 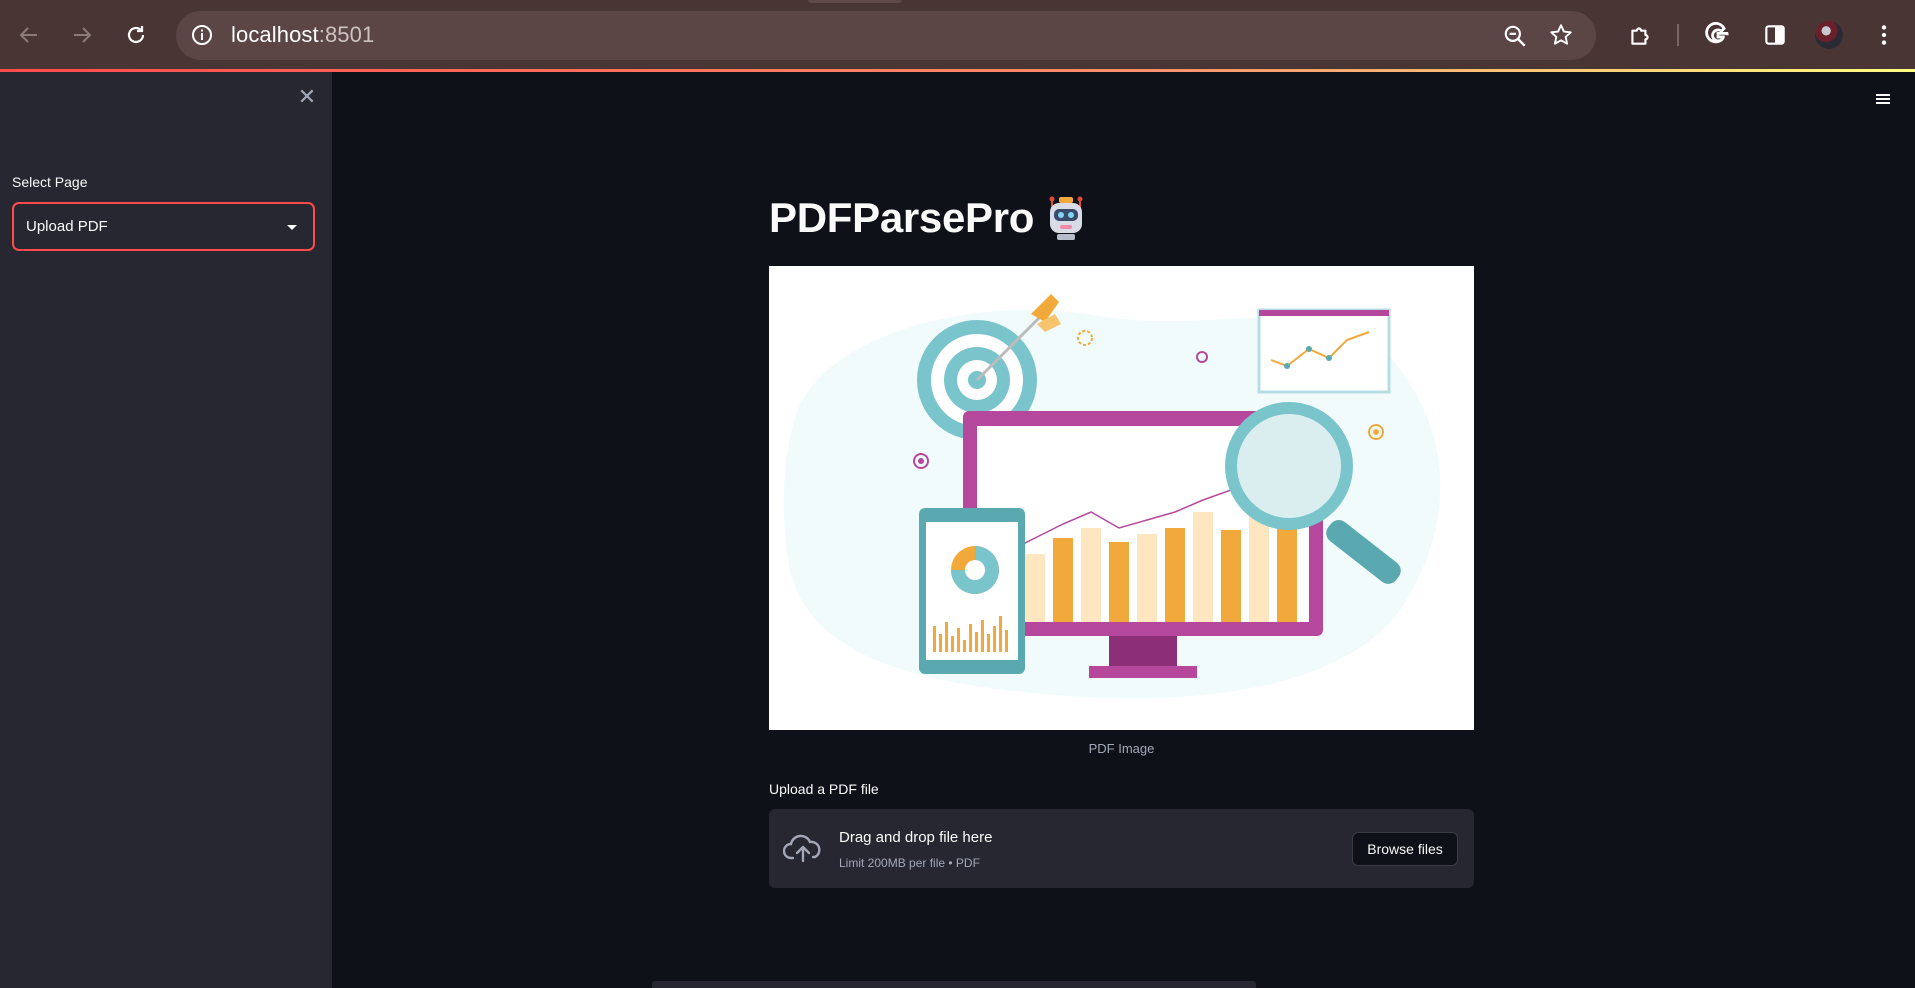 I want to click on back-arrow-icon, so click(x=28, y=35).